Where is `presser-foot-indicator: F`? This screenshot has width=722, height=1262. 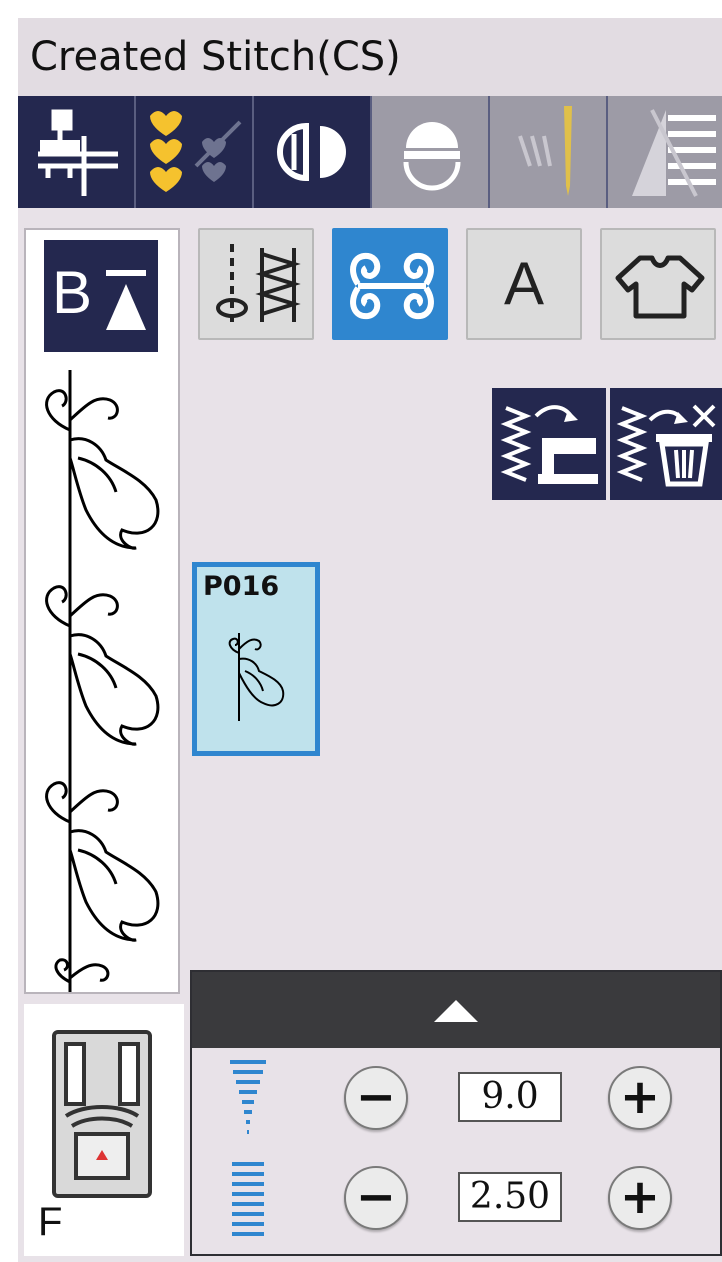 presser-foot-indicator: F is located at coordinates (104, 1130).